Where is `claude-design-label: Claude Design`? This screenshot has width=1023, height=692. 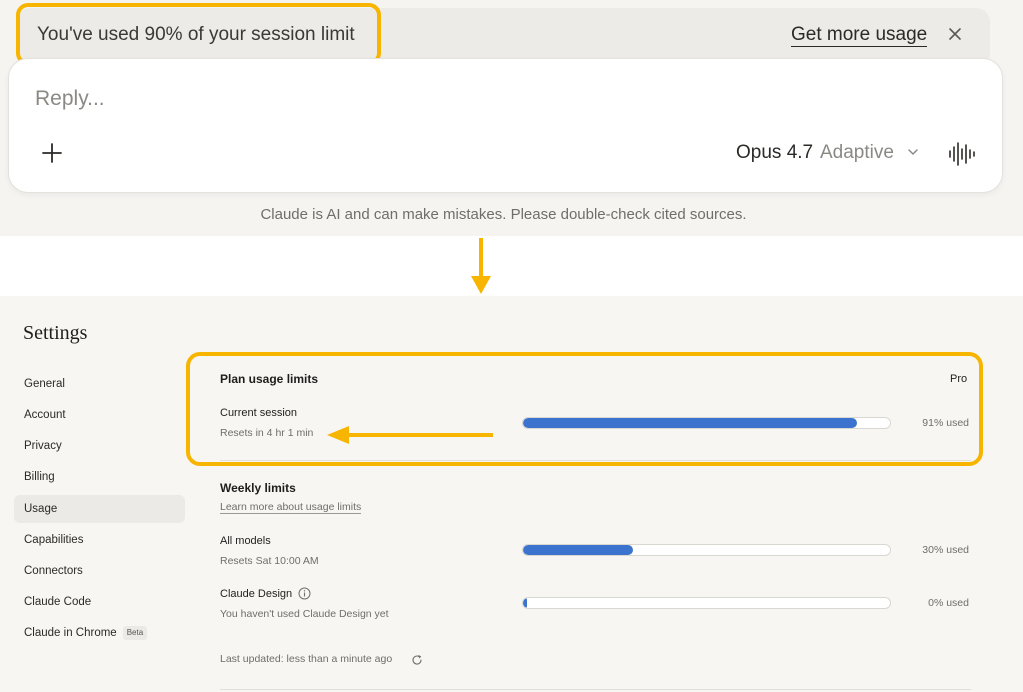 claude-design-label: Claude Design is located at coordinates (256, 594).